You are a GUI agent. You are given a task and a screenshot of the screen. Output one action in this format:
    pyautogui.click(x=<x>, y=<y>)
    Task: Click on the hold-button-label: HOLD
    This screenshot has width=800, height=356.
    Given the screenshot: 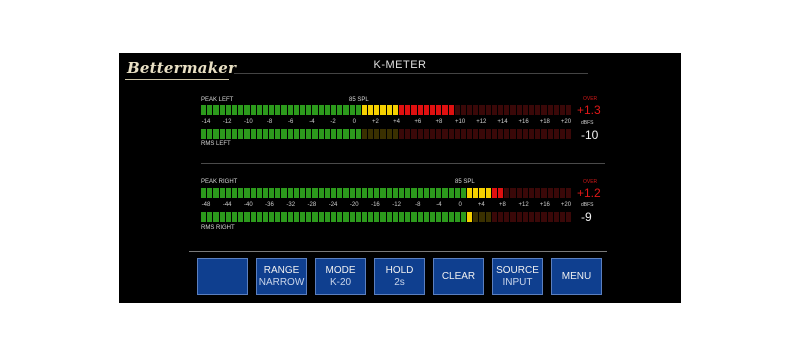 What is the action you would take?
    pyautogui.click(x=399, y=270)
    